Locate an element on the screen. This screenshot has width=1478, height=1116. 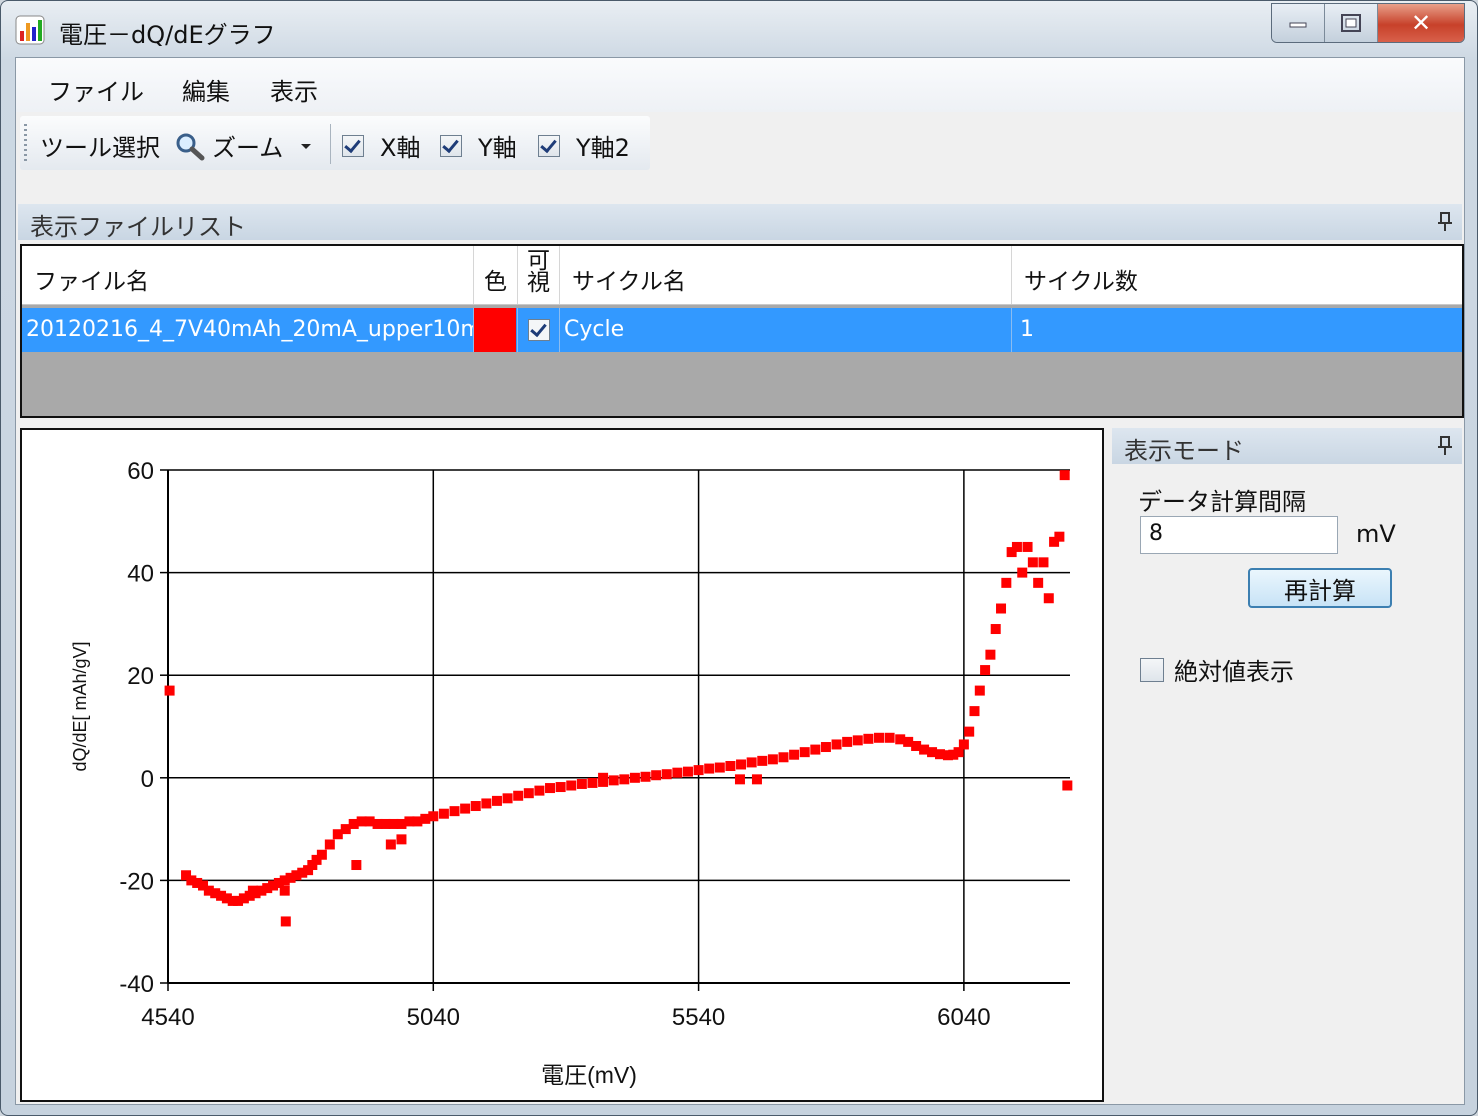
color-swatch is located at coordinates (495, 330).